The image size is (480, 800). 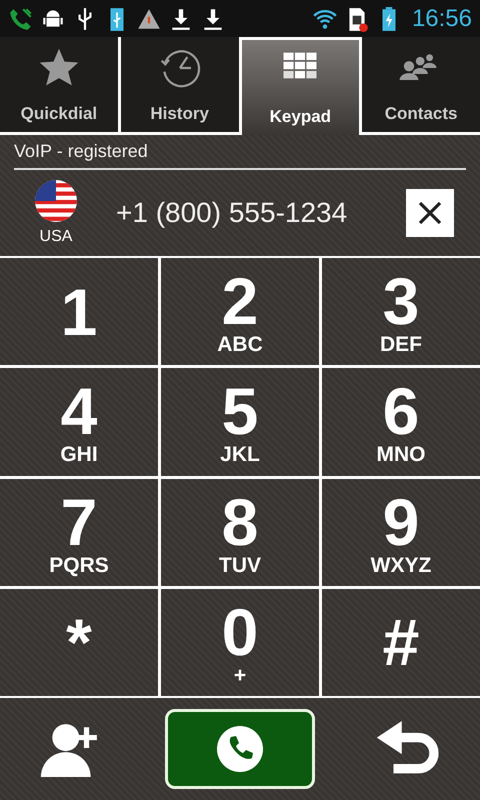 What do you see at coordinates (56, 201) in the screenshot?
I see `flag-icon` at bounding box center [56, 201].